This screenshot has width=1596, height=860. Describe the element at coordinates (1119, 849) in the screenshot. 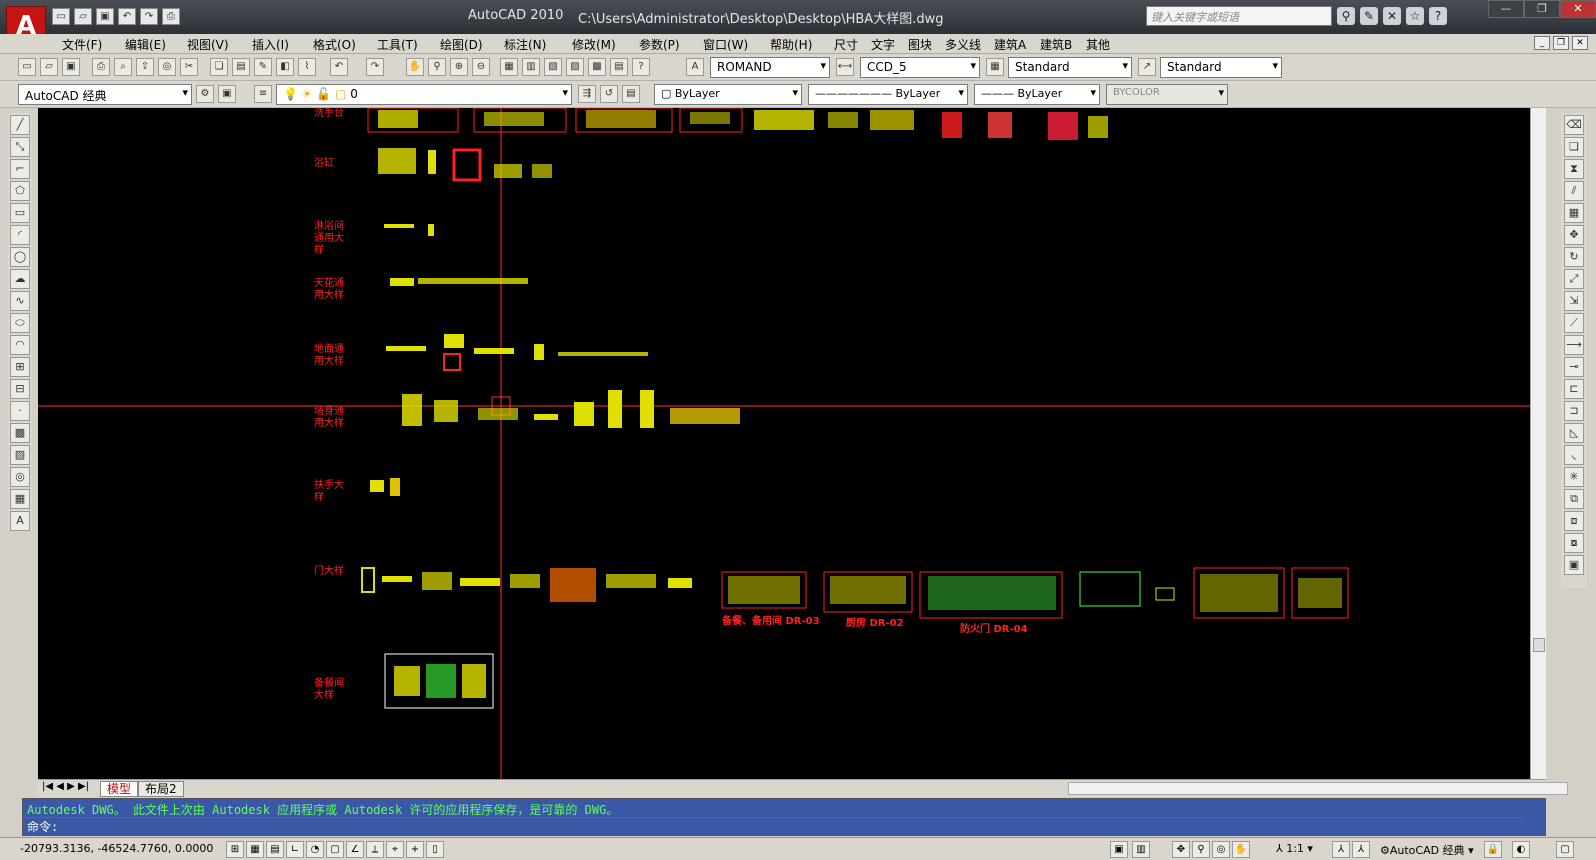

I see `model-space-icon: ▣` at that location.